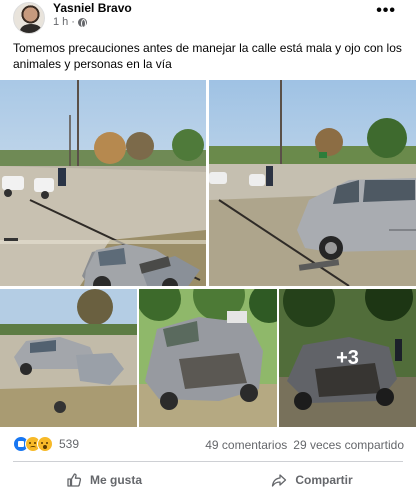  What do you see at coordinates (246, 445) in the screenshot?
I see `comments-count: 49 comentarios` at bounding box center [246, 445].